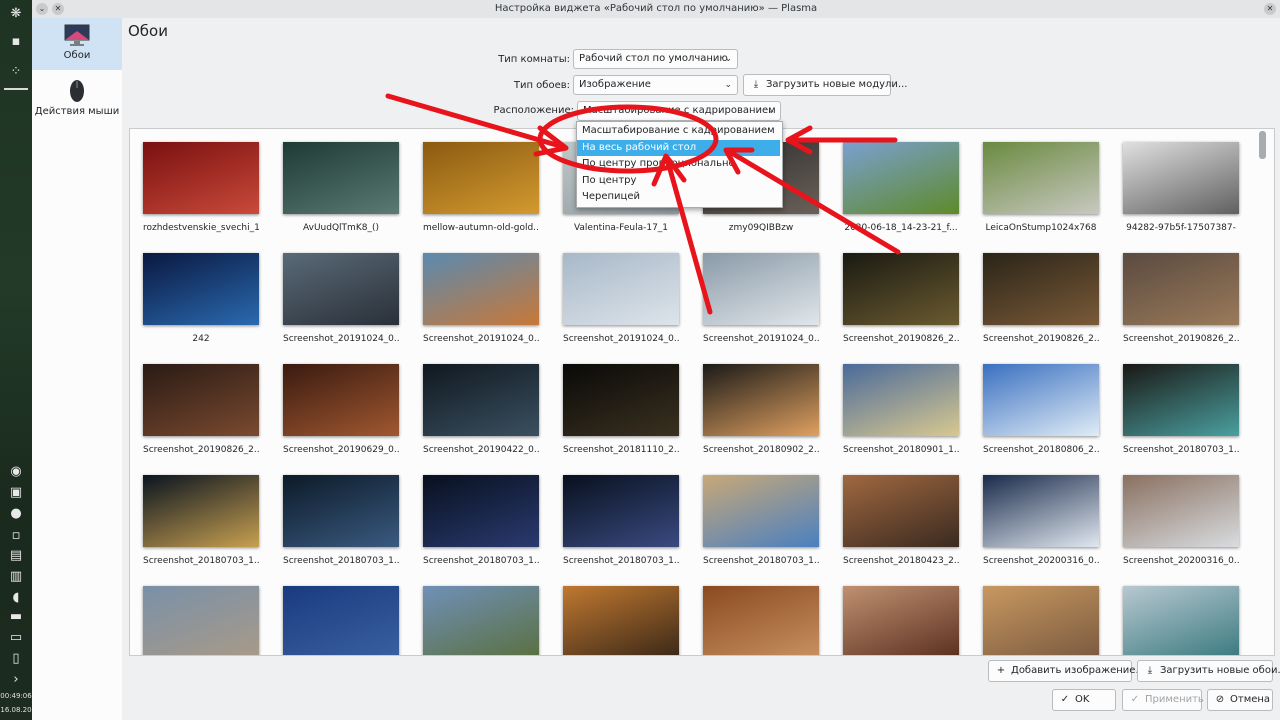  What do you see at coordinates (1084, 700) in the screenshot?
I see `ok-button: ✓ OK` at bounding box center [1084, 700].